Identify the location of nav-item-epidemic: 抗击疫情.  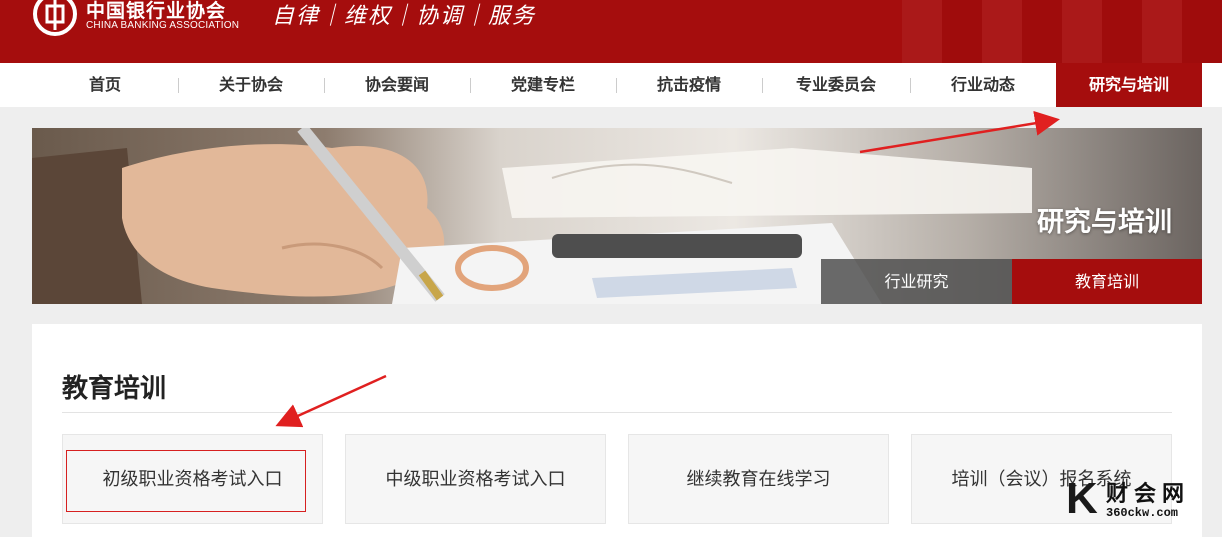
(689, 85).